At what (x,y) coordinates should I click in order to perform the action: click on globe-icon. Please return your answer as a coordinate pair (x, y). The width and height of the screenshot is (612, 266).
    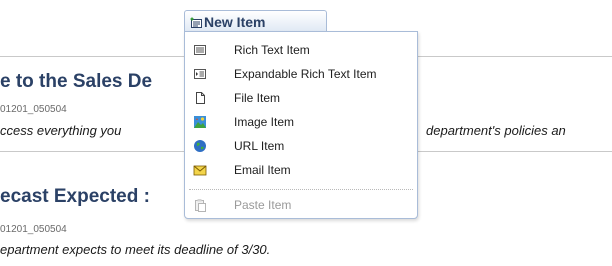
    Looking at the image, I should click on (200, 146).